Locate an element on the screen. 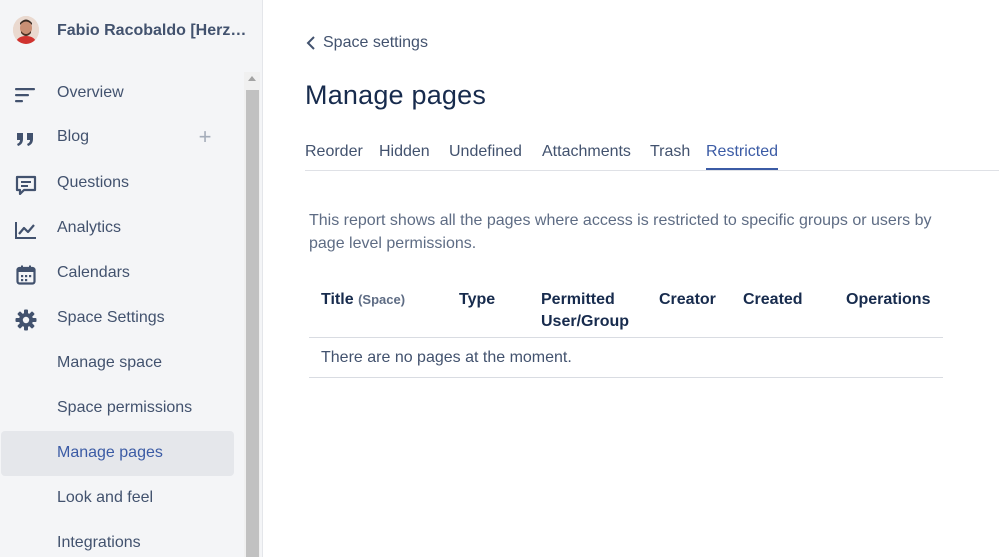  sidebar-item-questions: Questions is located at coordinates (120, 184).